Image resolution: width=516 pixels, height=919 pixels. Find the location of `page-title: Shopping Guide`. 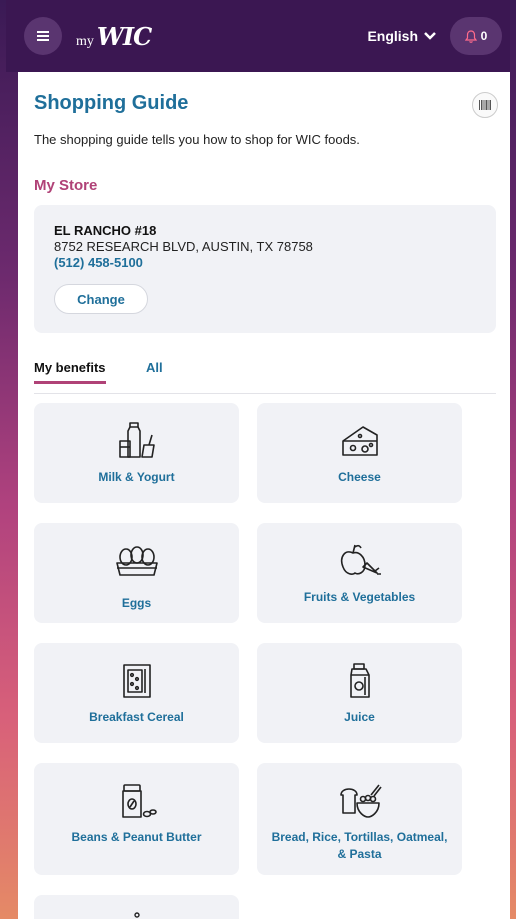

page-title: Shopping Guide is located at coordinates (111, 103).